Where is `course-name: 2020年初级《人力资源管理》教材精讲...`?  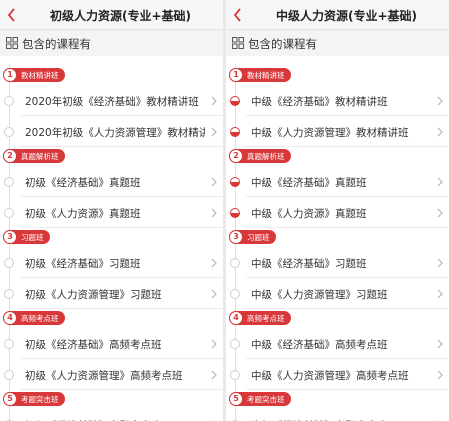 course-name: 2020年初级《人力资源管理》教材精讲... is located at coordinates (115, 132).